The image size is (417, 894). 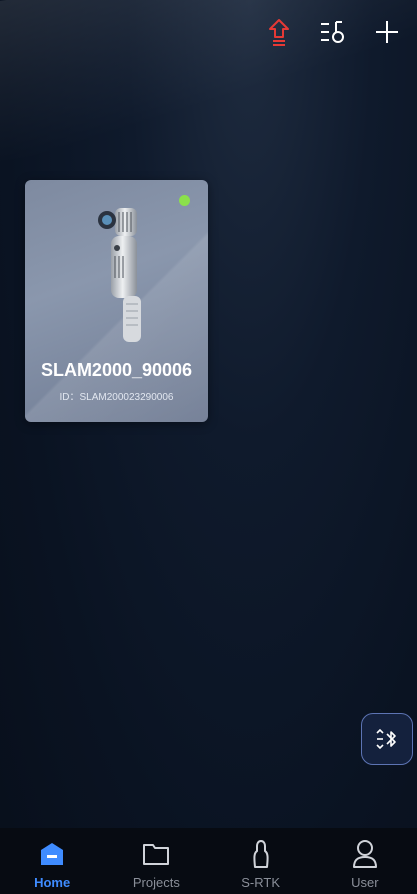 I want to click on rtk-receiver-icon, so click(x=261, y=854).